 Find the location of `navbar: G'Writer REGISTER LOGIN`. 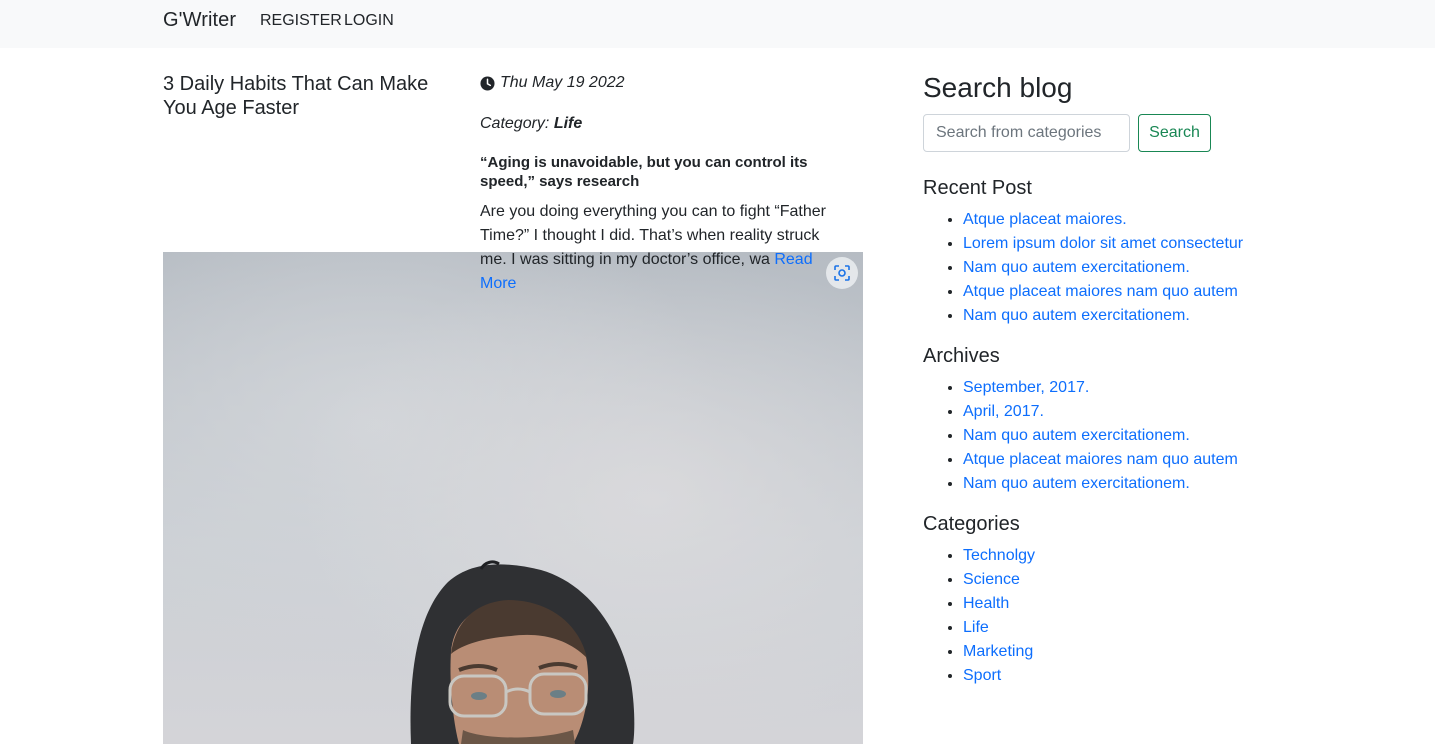

navbar: G'Writer REGISTER LOGIN is located at coordinates (717, 24).